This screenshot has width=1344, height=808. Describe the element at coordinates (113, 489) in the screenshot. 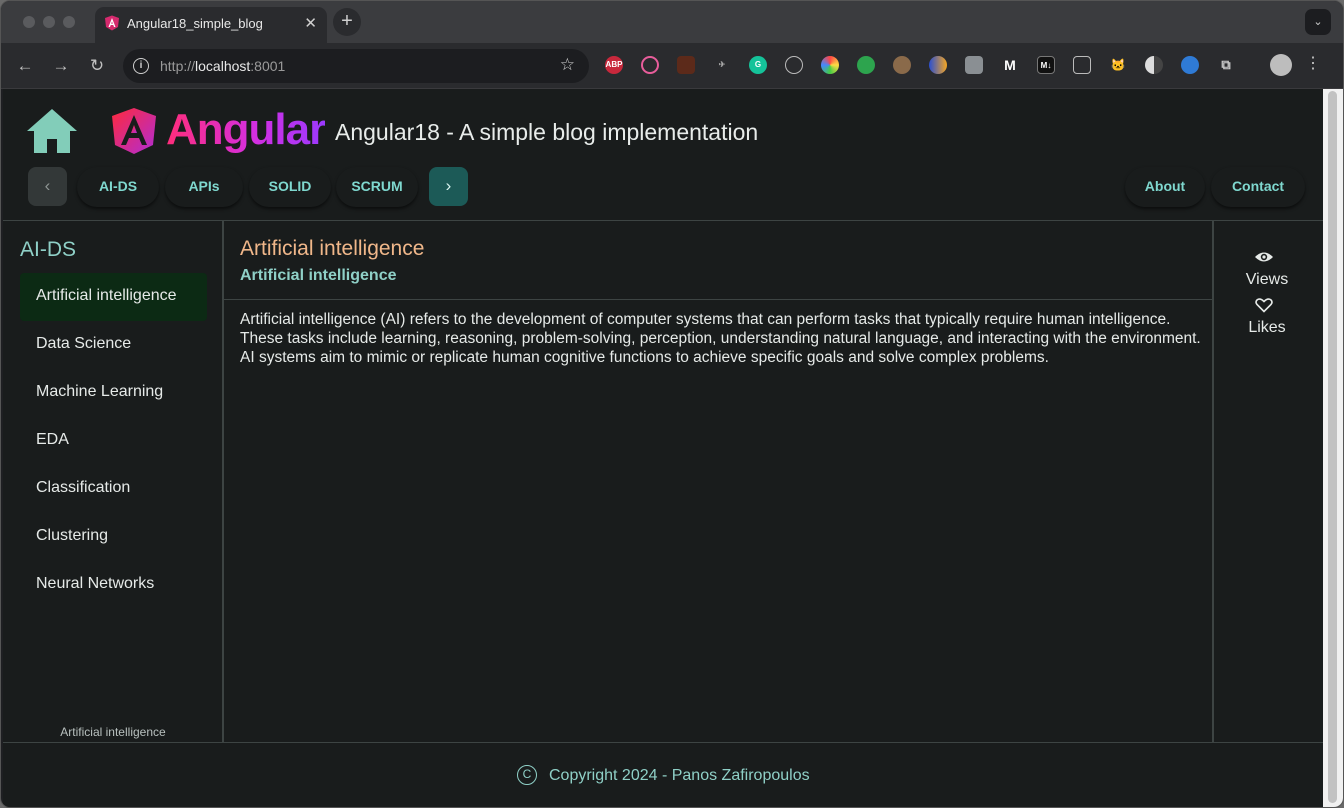

I see `sidebar-item-classification: Classification` at that location.